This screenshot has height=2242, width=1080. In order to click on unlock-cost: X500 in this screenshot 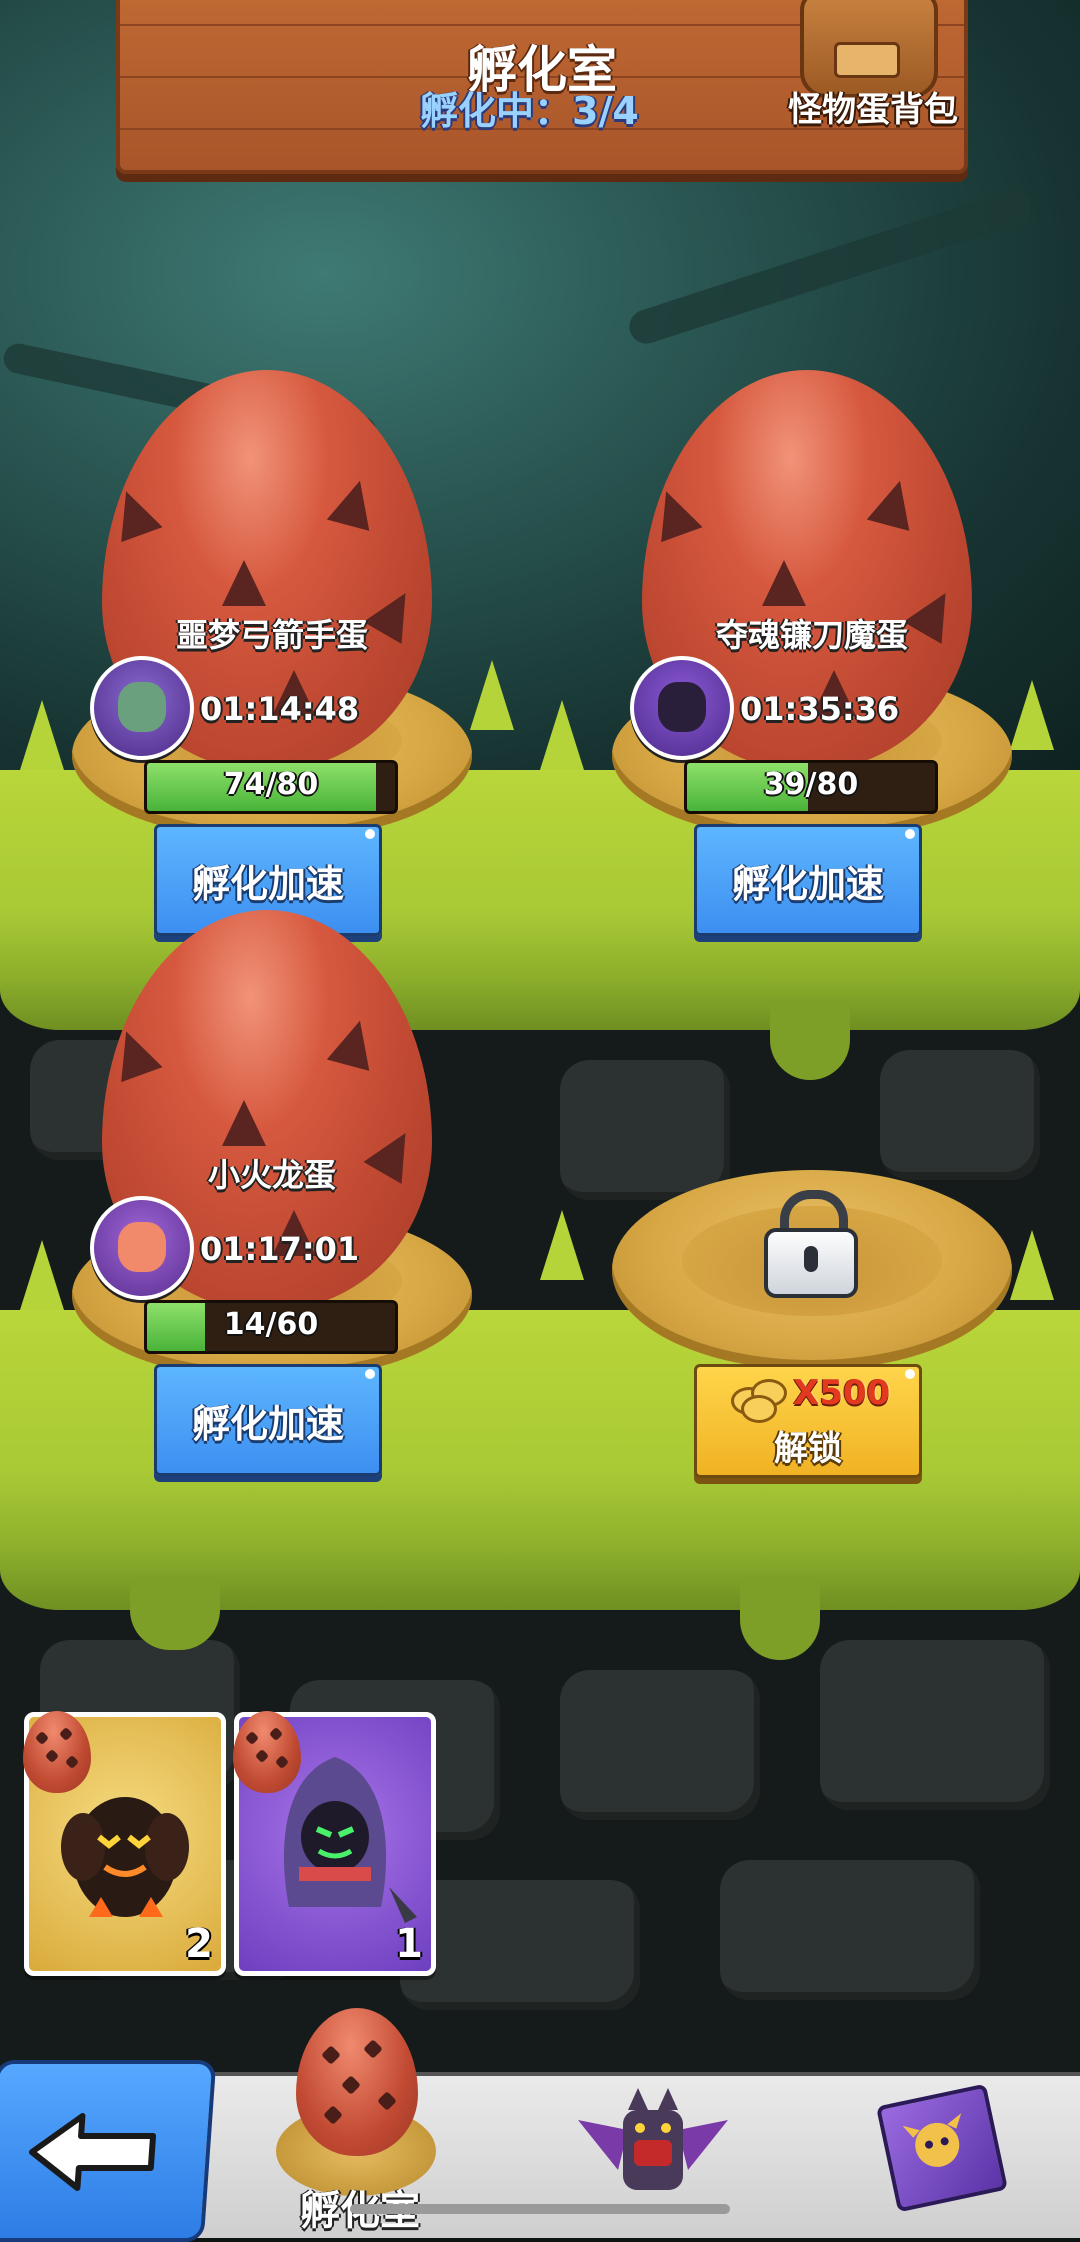, I will do `click(842, 1393)`.